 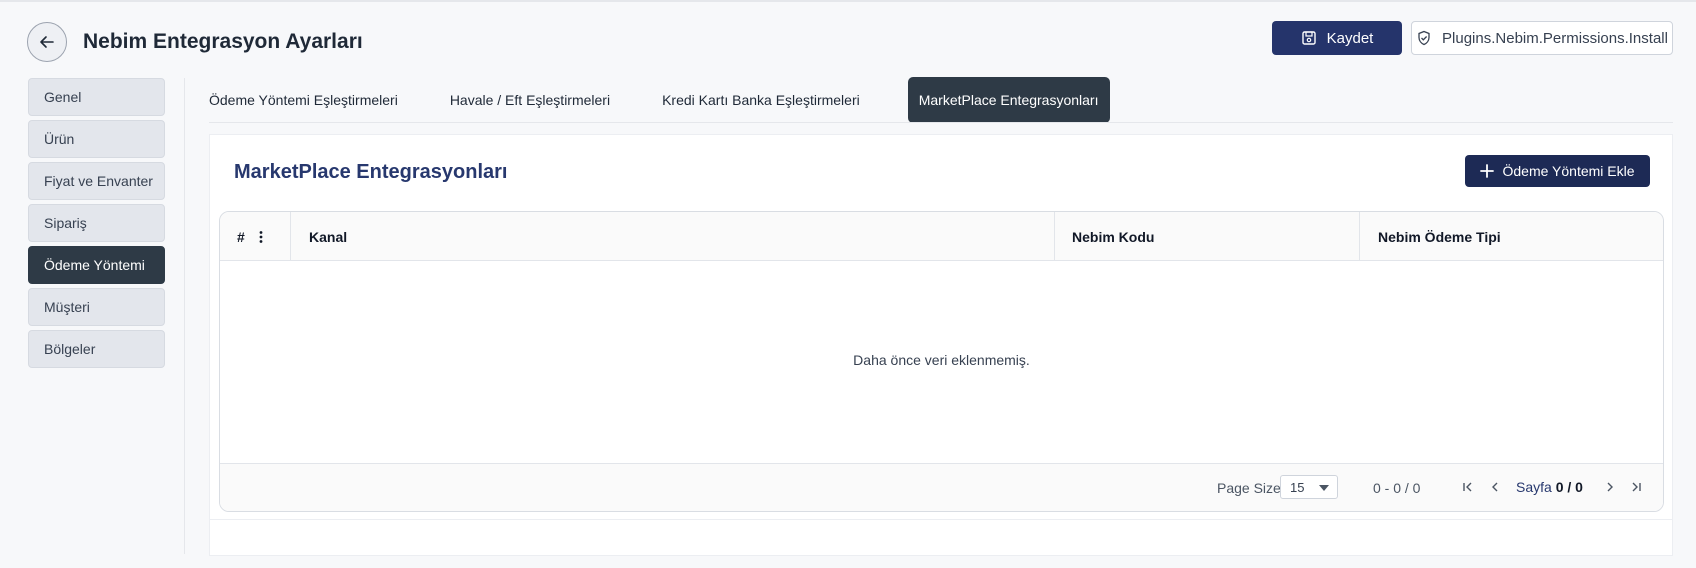 What do you see at coordinates (1308, 38) in the screenshot?
I see `save-icon` at bounding box center [1308, 38].